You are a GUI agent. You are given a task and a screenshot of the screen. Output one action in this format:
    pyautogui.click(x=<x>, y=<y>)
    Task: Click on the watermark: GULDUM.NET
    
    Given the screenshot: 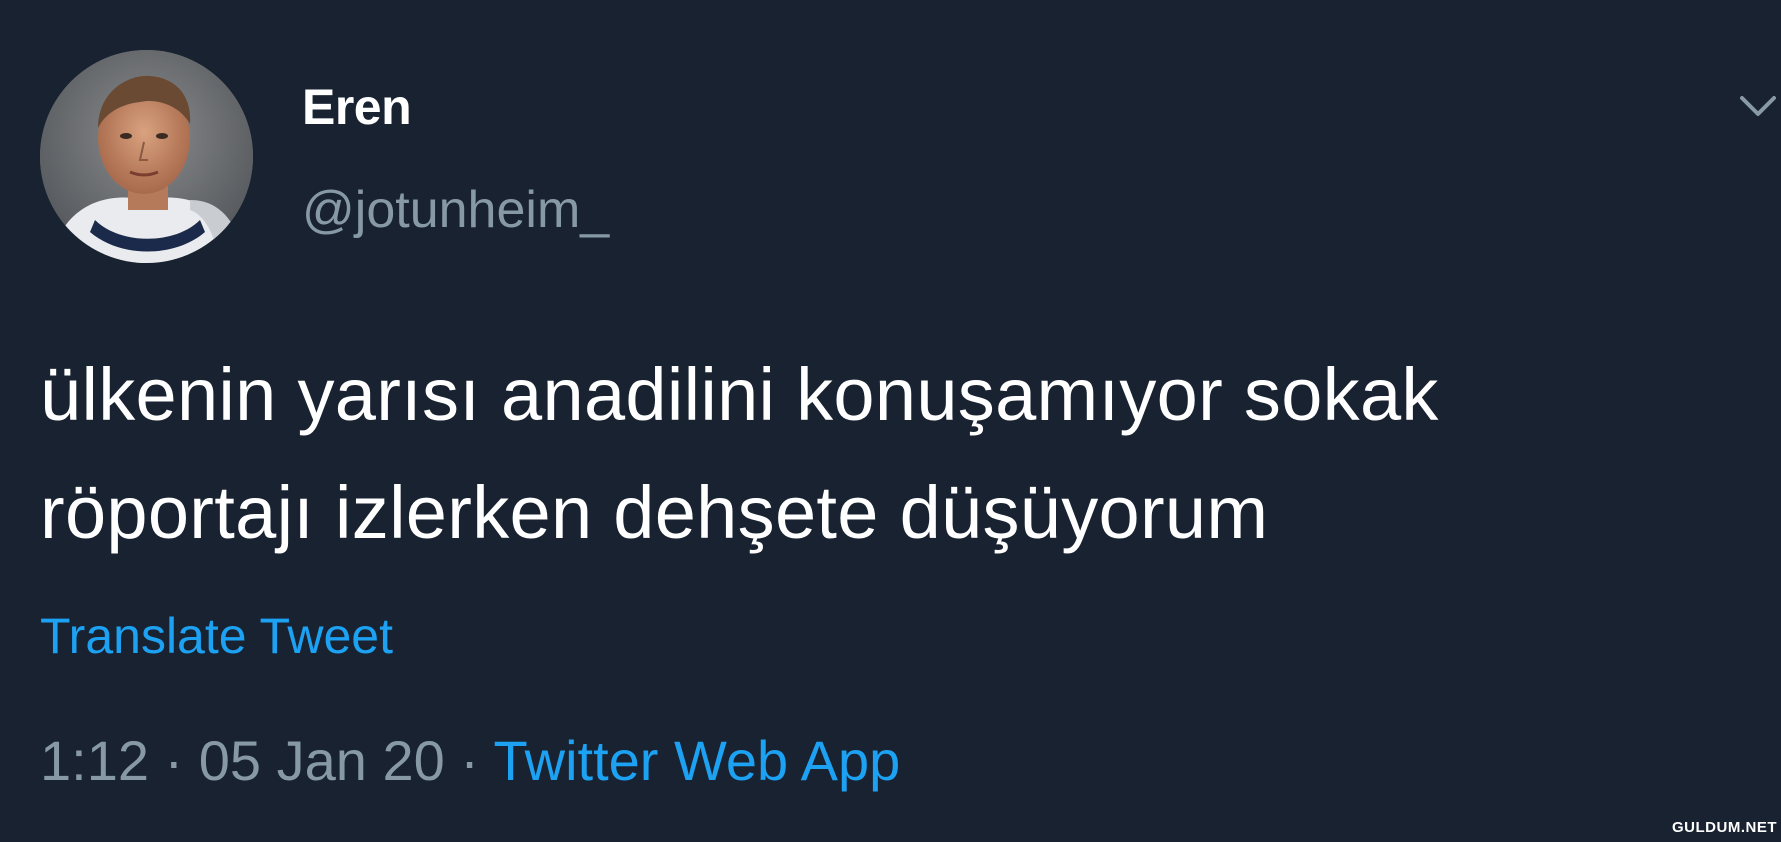 What is the action you would take?
    pyautogui.click(x=1724, y=827)
    